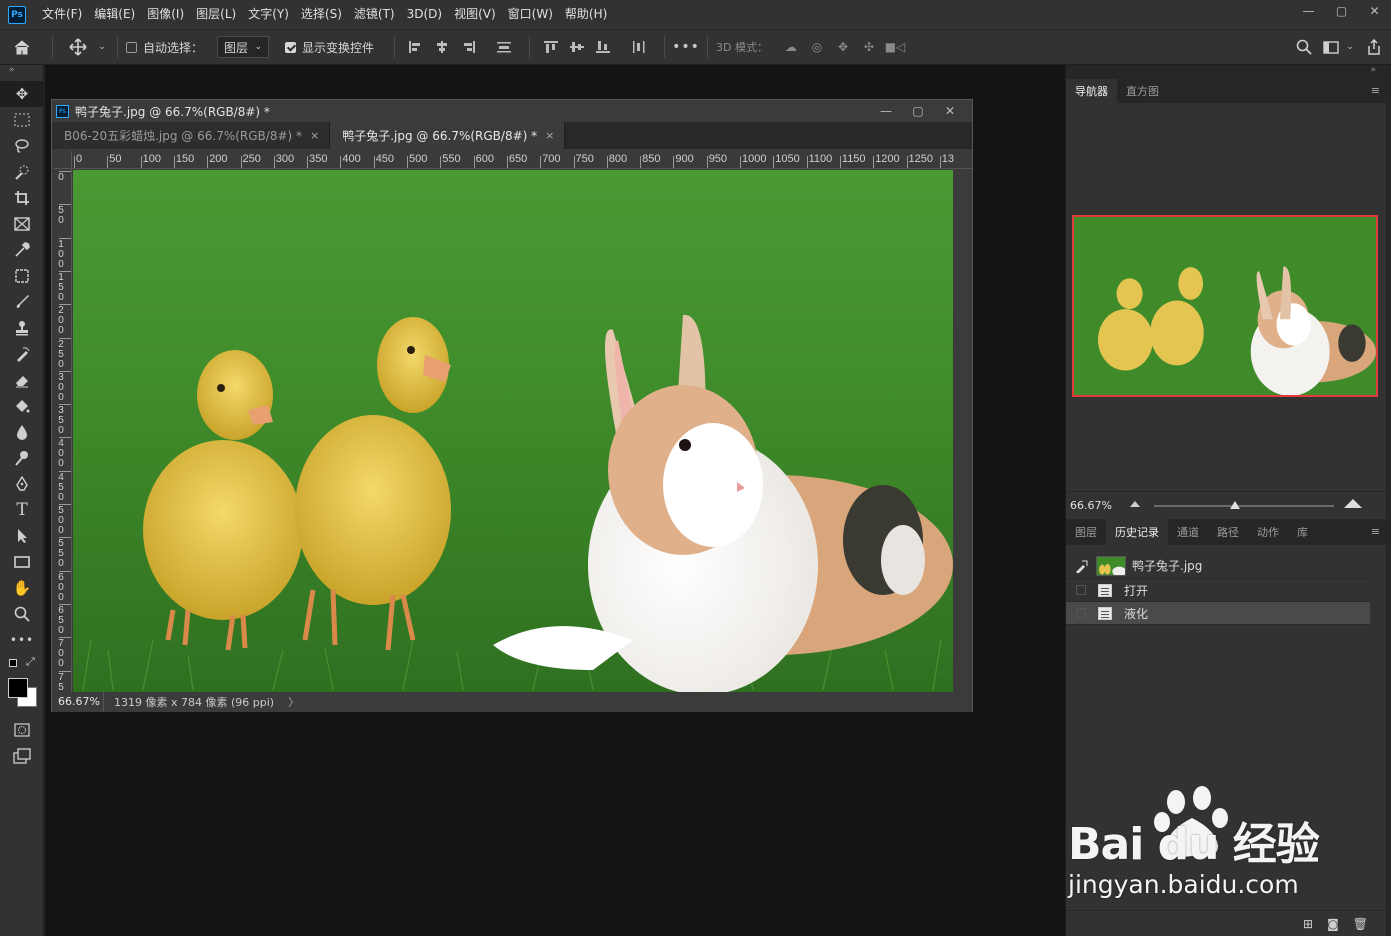 Image resolution: width=1391 pixels, height=936 pixels. I want to click on ruler-origin, so click(63, 160).